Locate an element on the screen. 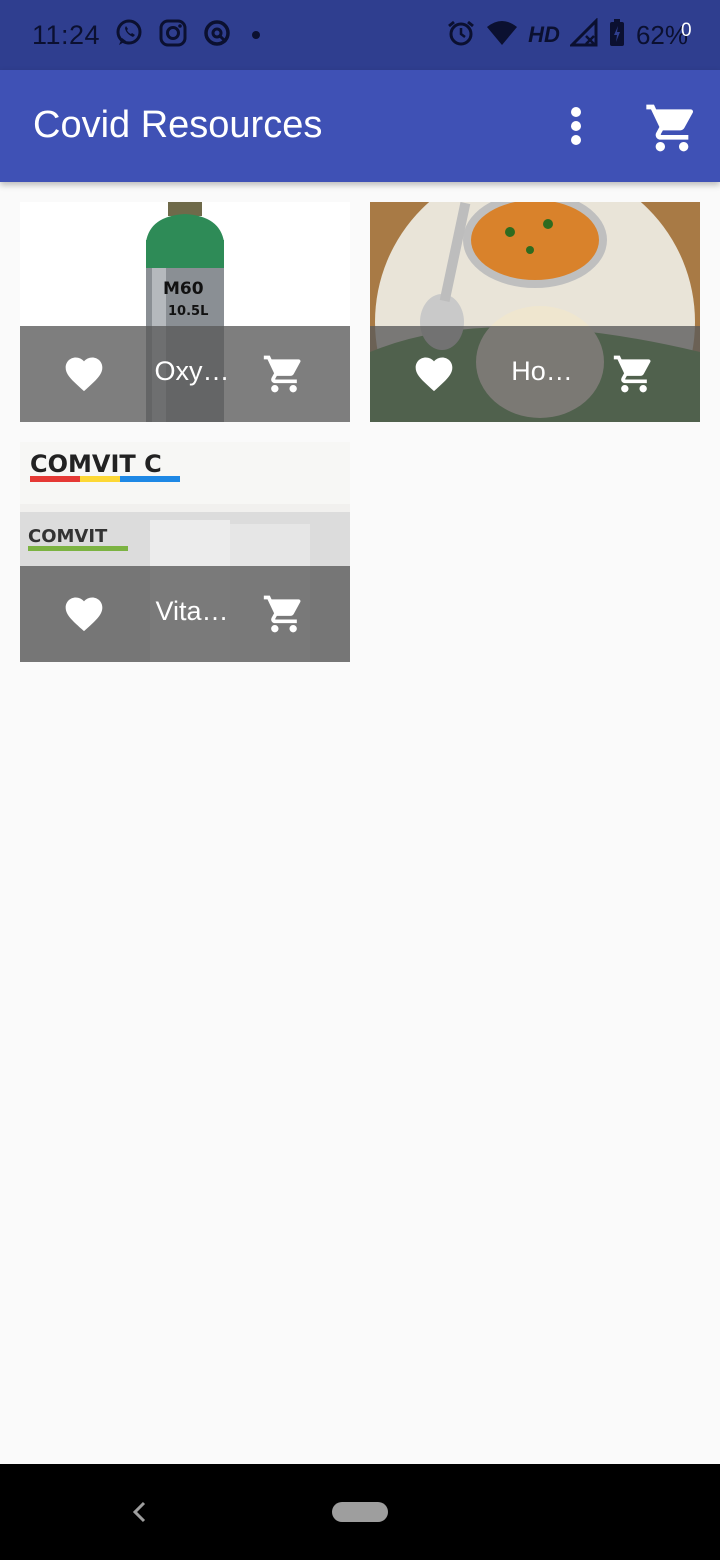 This screenshot has width=720, height=1560. back-button is located at coordinates (140, 1512).